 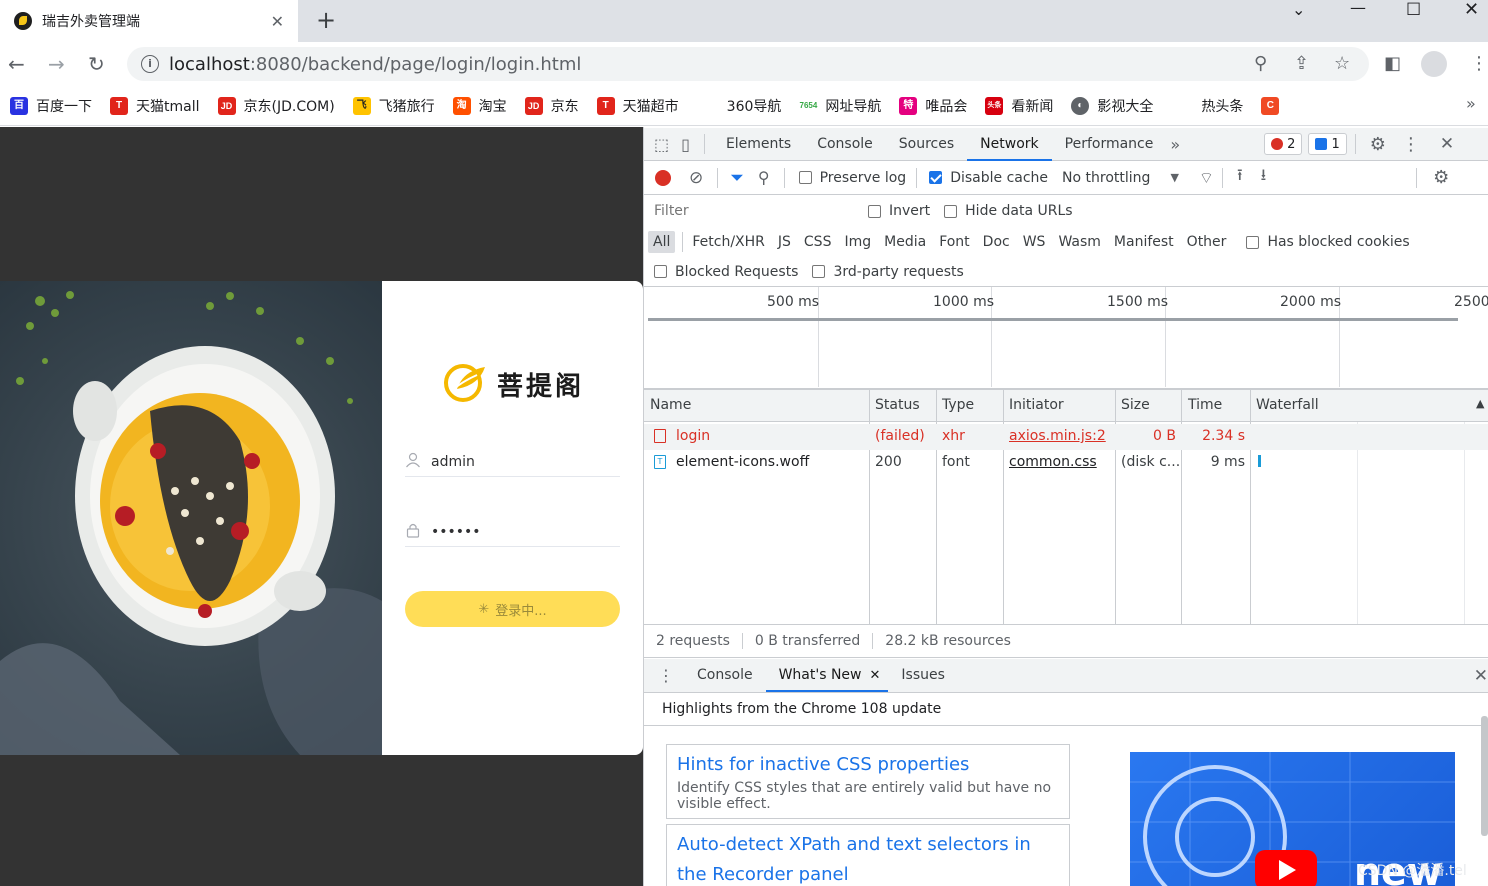 I want to click on clear-icon: ⊘, so click(x=696, y=178).